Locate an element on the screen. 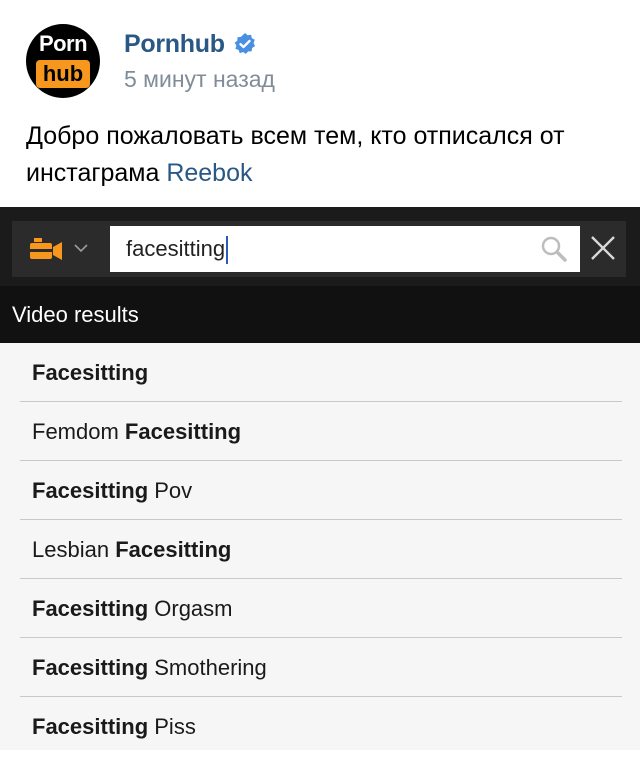 The width and height of the screenshot is (640, 757). search-bar-inner: facesitting is located at coordinates (319, 249).